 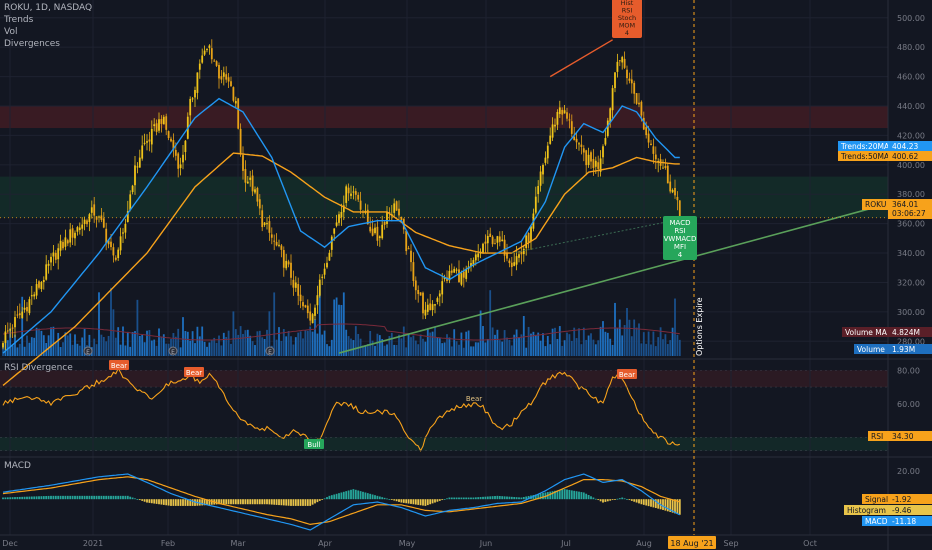 What do you see at coordinates (680, 223) in the screenshot?
I see `bull-divergence-text: MACD` at bounding box center [680, 223].